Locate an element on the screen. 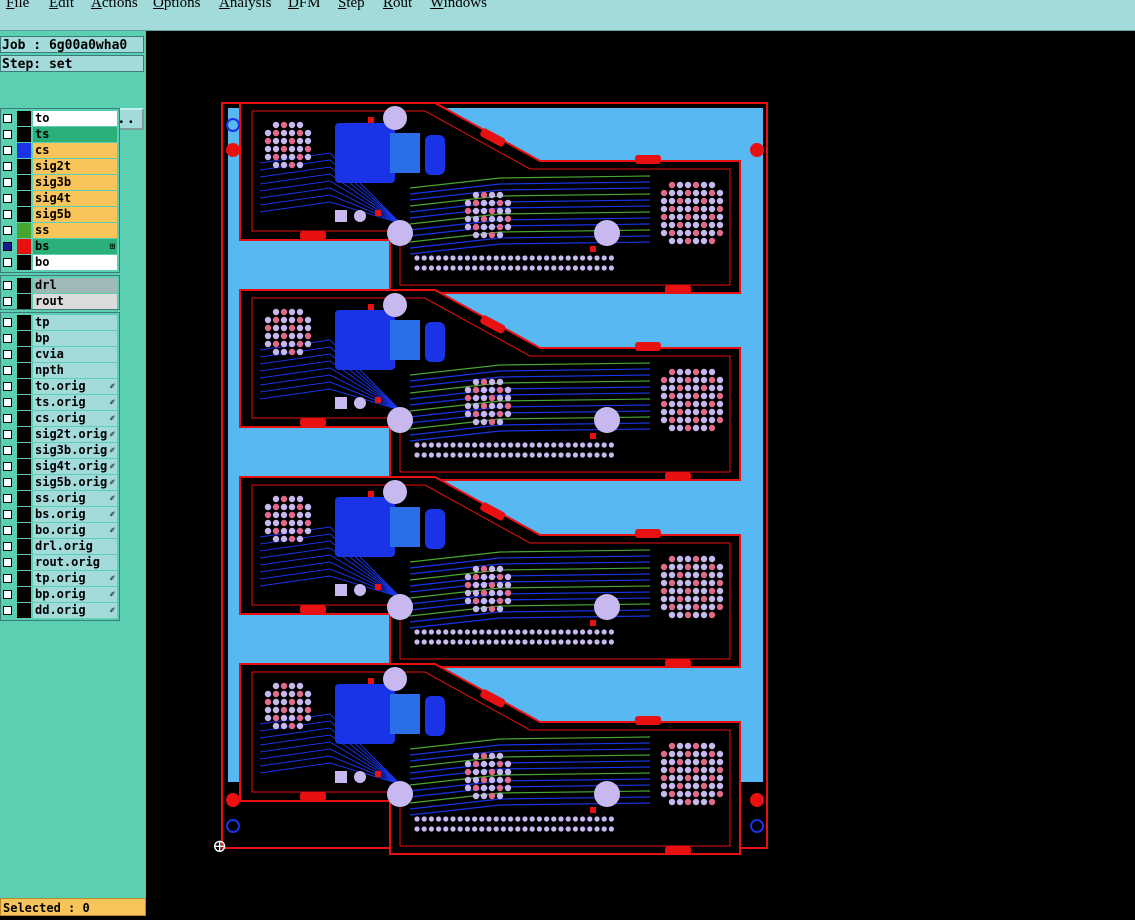 The height and width of the screenshot is (920, 1135). menu-edit: Edit is located at coordinates (61, 6).